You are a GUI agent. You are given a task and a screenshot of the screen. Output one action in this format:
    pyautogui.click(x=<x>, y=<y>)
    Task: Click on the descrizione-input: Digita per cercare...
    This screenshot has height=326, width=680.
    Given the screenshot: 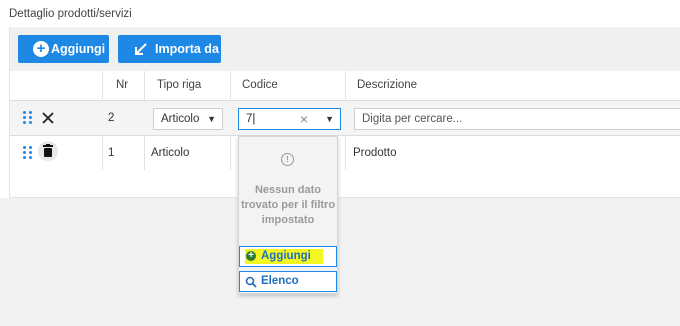 What is the action you would take?
    pyautogui.click(x=517, y=119)
    